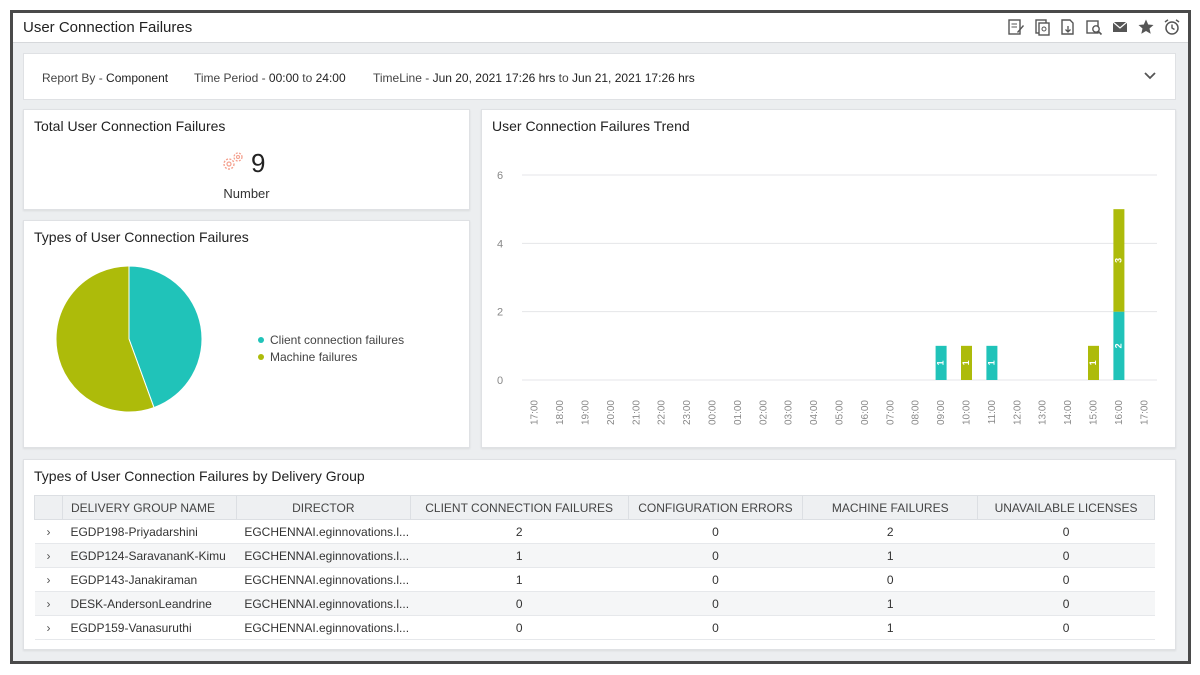  What do you see at coordinates (1118, 345) in the screenshot?
I see `bar-data-label: 2` at bounding box center [1118, 345].